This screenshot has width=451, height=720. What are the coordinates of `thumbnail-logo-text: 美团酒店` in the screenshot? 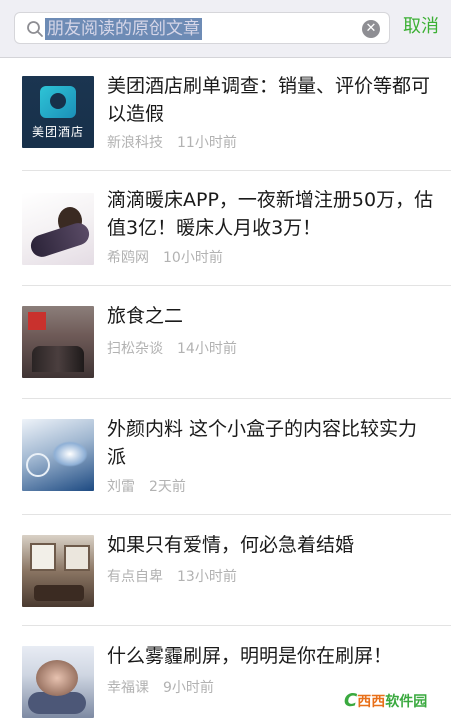 It's located at (57, 132).